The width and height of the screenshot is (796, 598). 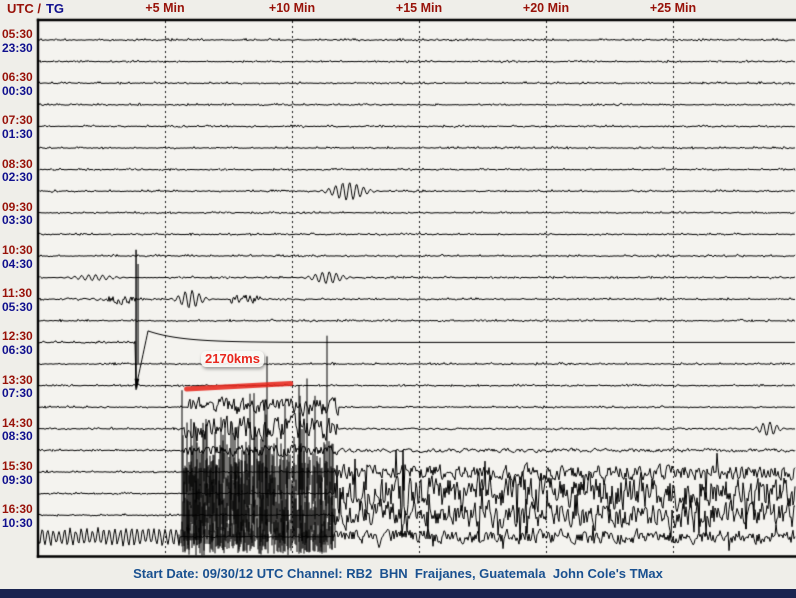 I want to click on trace-time-label-local: 00:30, so click(x=17, y=90).